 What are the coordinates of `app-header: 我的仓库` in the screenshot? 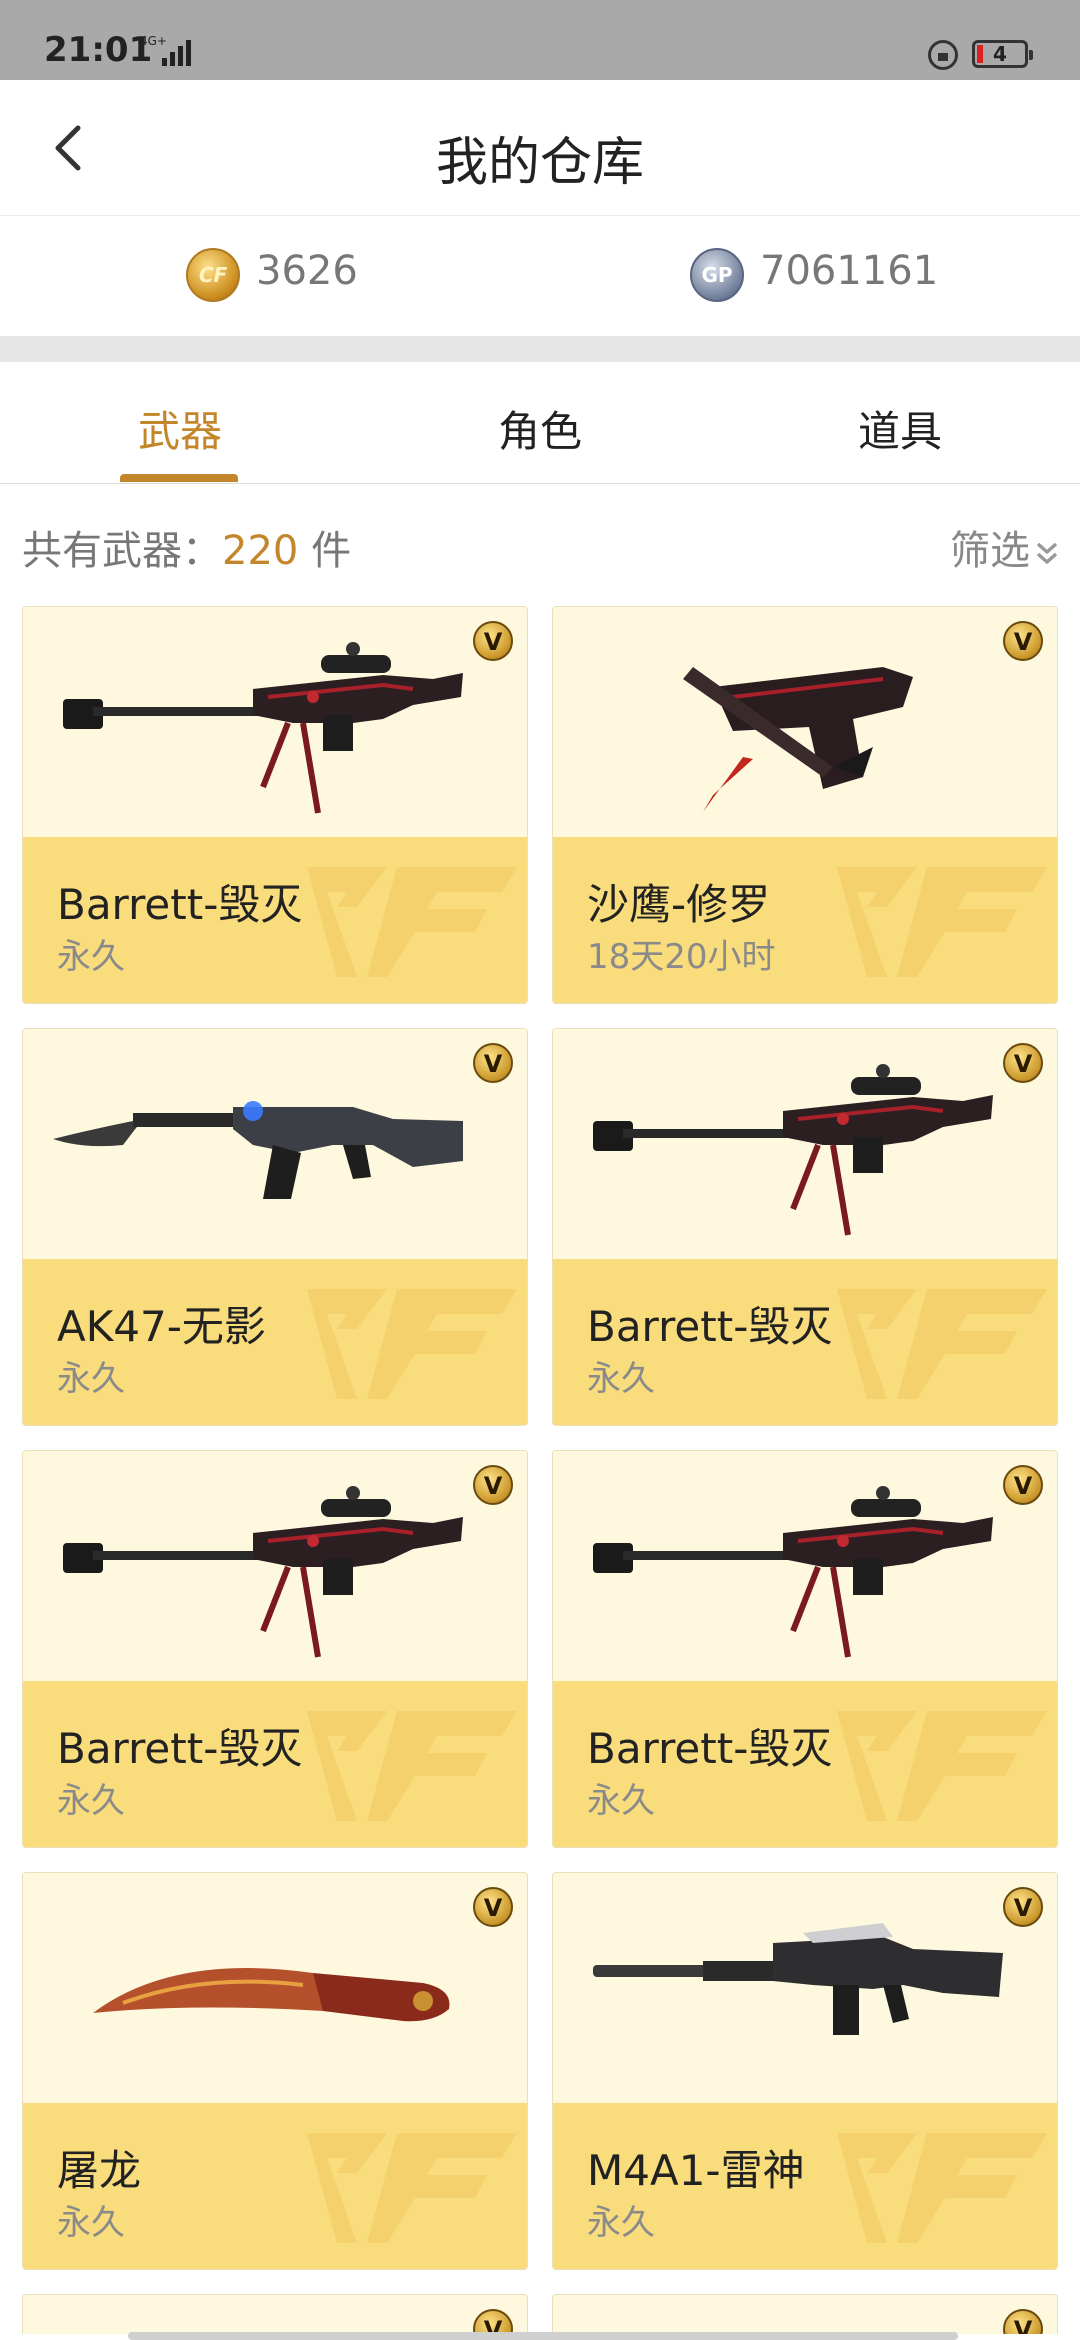 It's located at (540, 148).